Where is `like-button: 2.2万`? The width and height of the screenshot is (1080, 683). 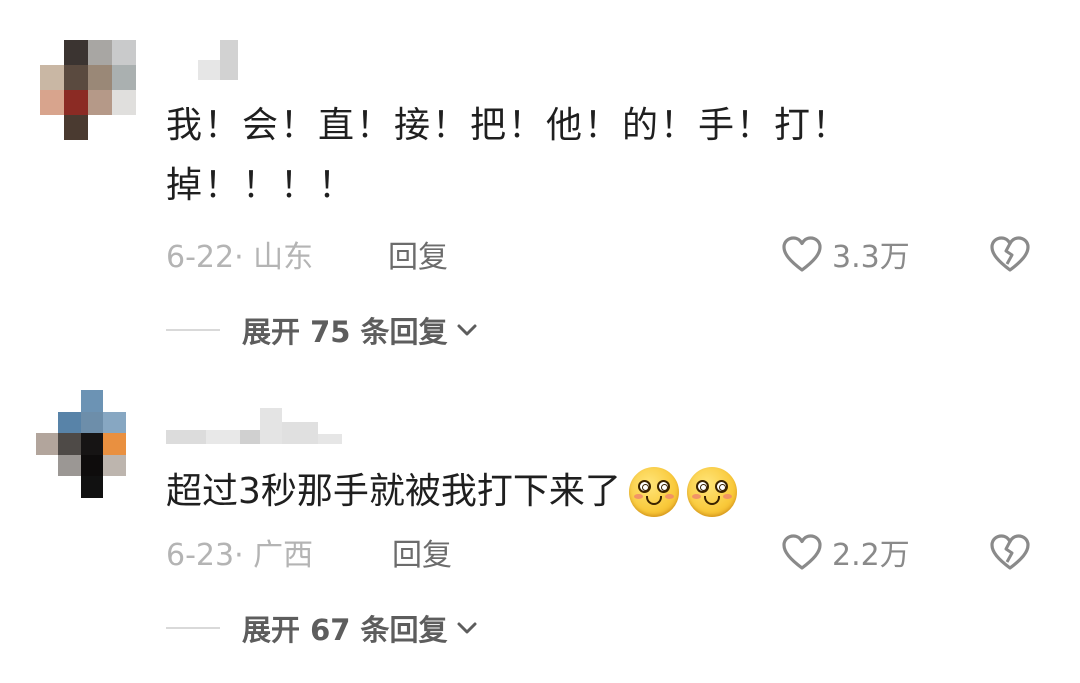
like-button: 2.2万 is located at coordinates (845, 552).